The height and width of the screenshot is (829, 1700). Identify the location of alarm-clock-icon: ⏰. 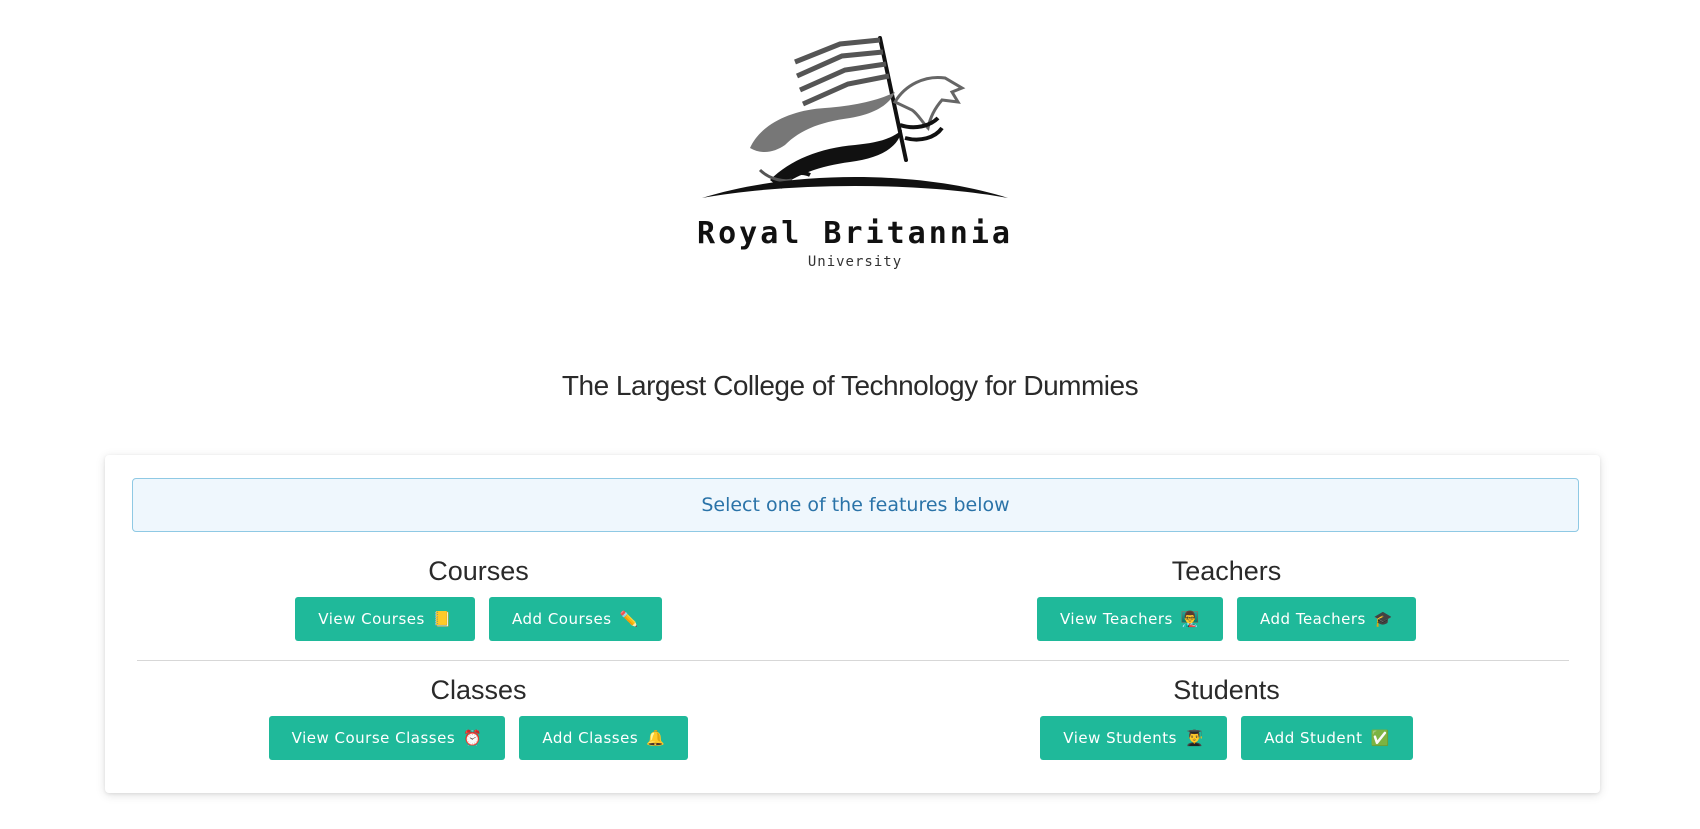
(473, 738).